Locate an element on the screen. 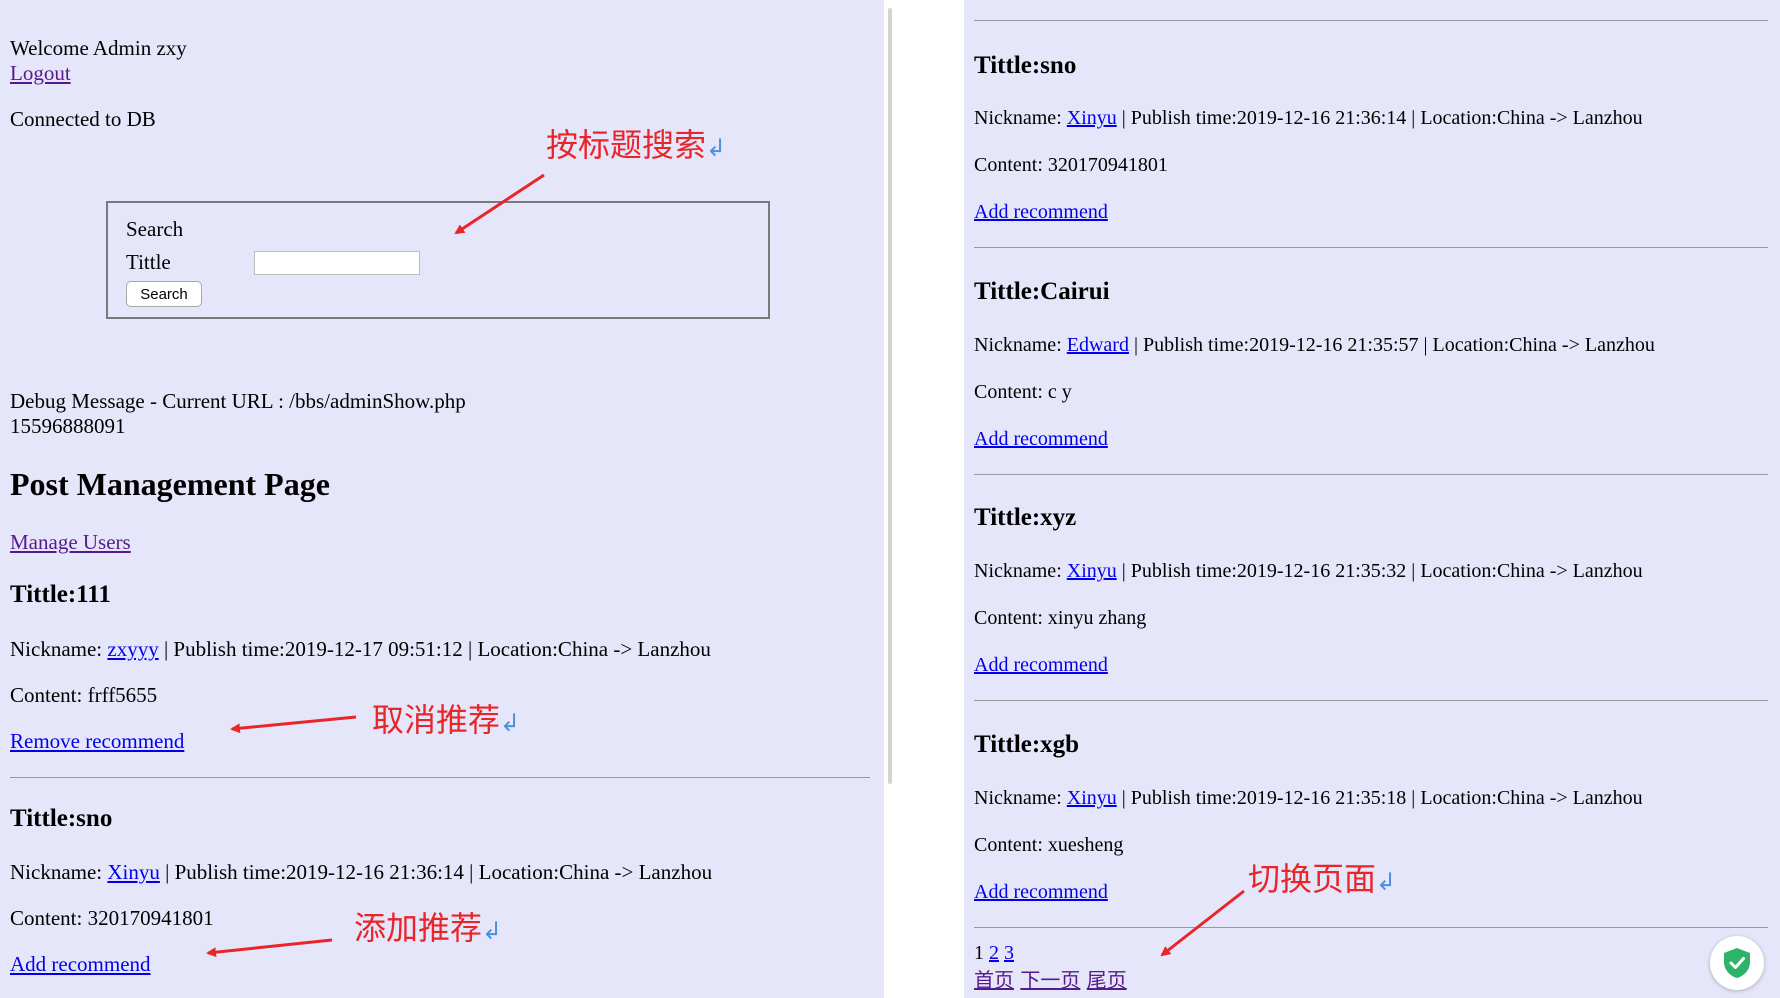  annotation-search-text: 按标题搜索 is located at coordinates (626, 145).